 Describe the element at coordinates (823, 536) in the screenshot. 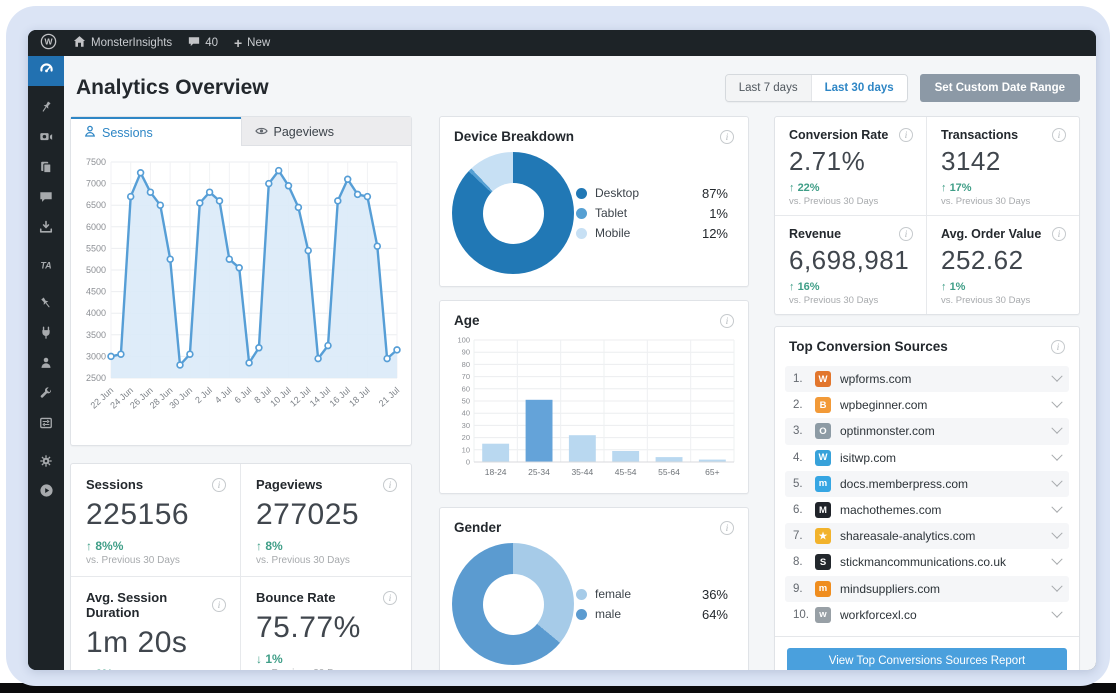

I see `shareasale-favicon: ★` at that location.